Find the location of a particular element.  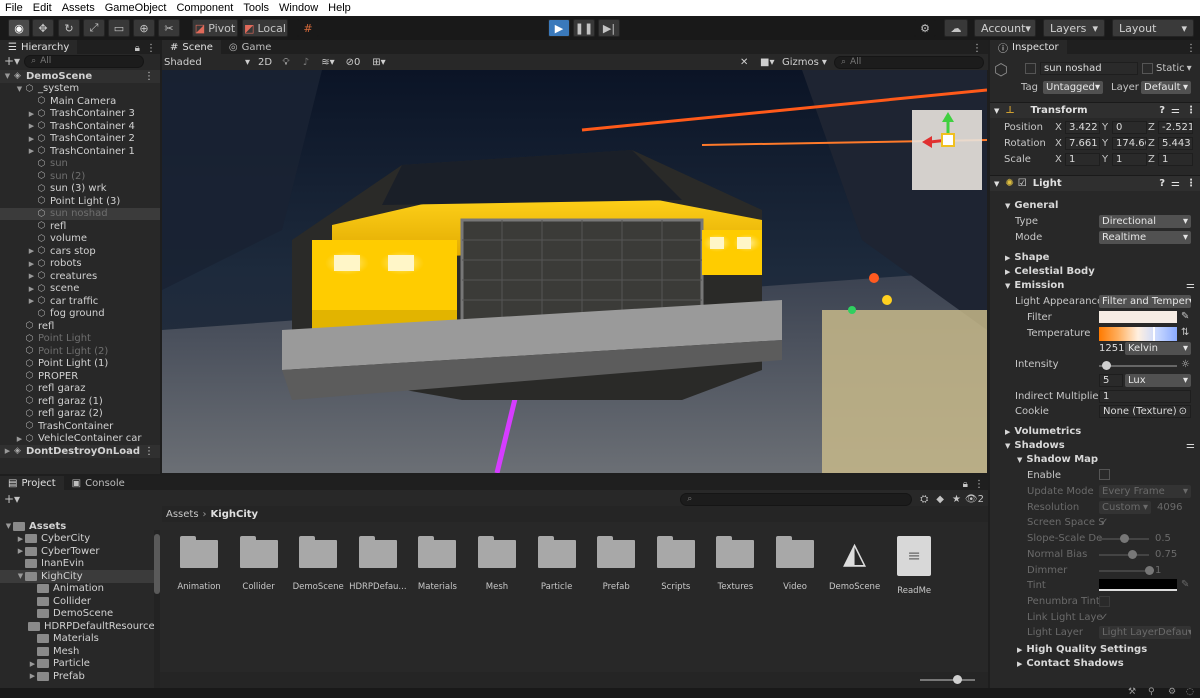

hierarchy-item: ⬡ Point Light (2) is located at coordinates (80, 351).